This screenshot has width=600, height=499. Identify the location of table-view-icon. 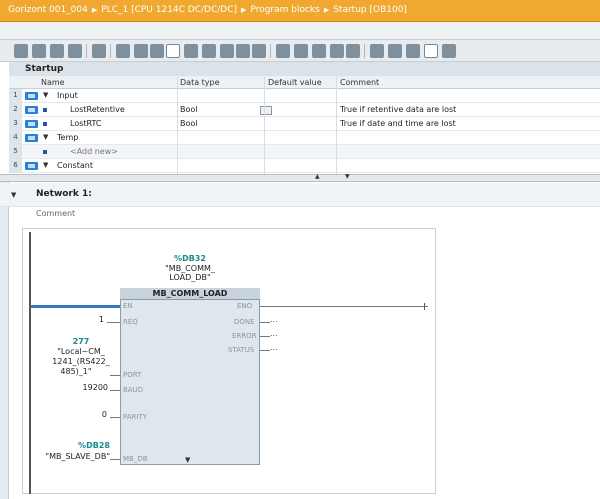
(157, 51).